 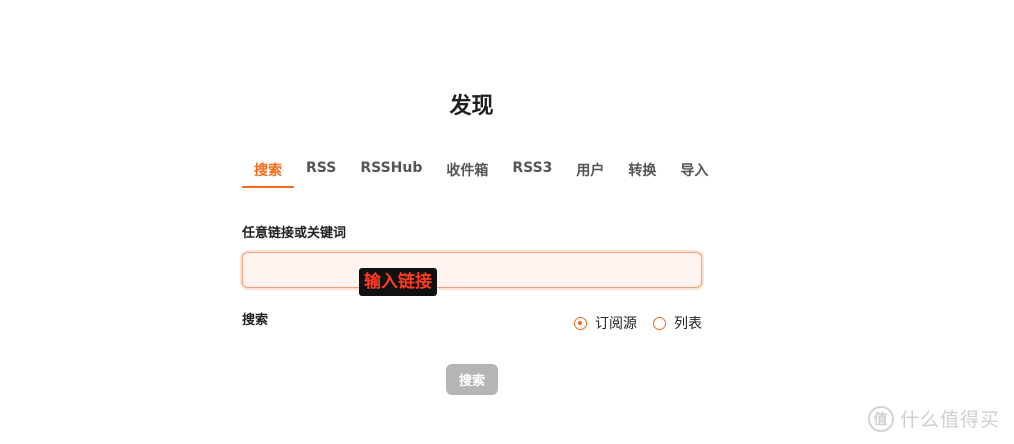 What do you see at coordinates (688, 324) in the screenshot?
I see `radio-lists-label: 列表` at bounding box center [688, 324].